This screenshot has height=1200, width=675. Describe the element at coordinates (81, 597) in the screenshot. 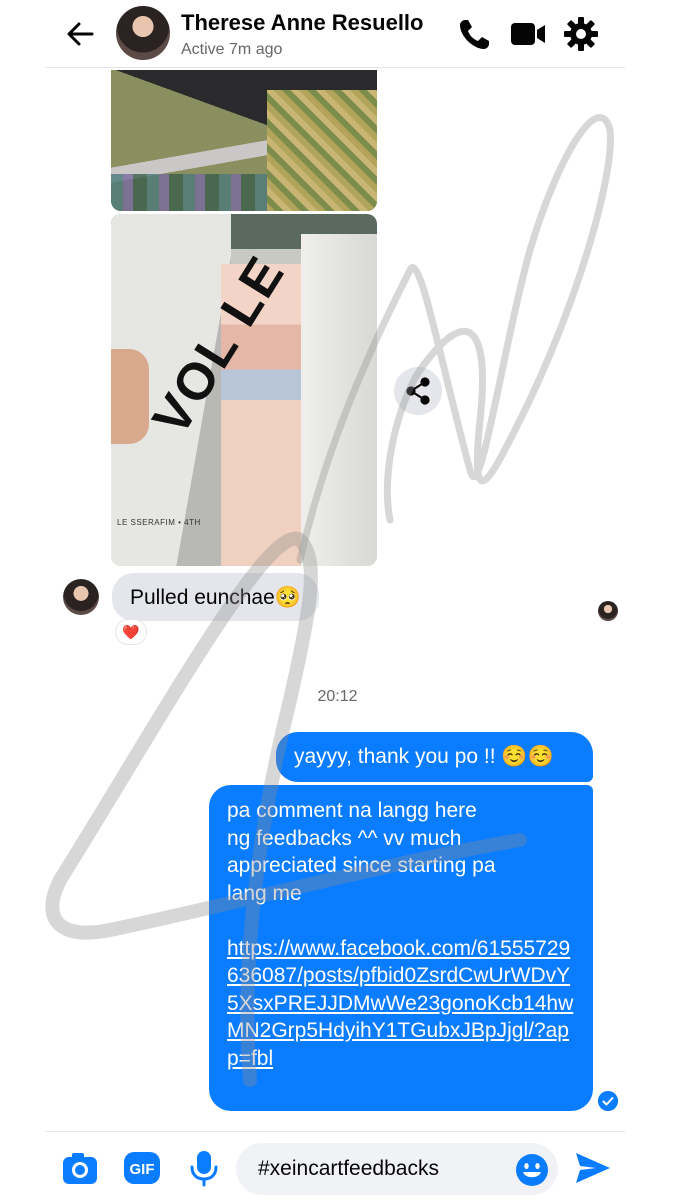

I see `contact-avatar-small` at that location.